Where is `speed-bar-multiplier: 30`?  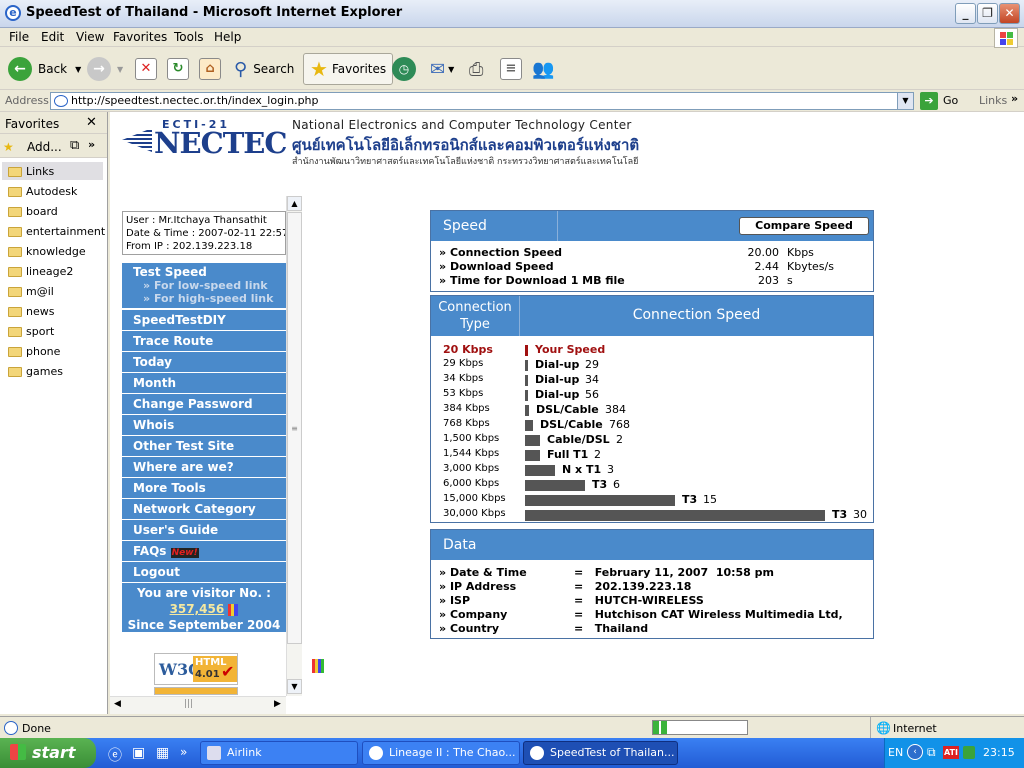
speed-bar-multiplier: 30 is located at coordinates (860, 514).